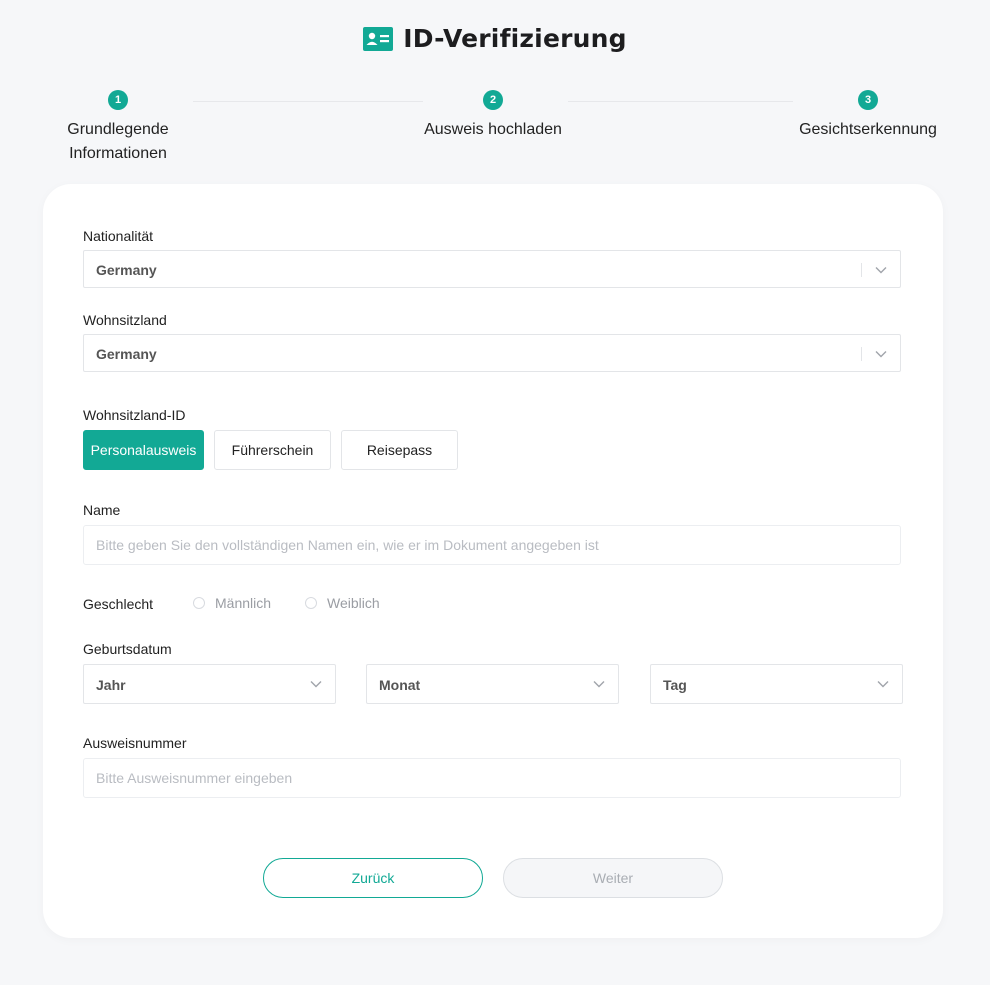 The width and height of the screenshot is (990, 985). I want to click on nationality-value: Germany, so click(126, 270).